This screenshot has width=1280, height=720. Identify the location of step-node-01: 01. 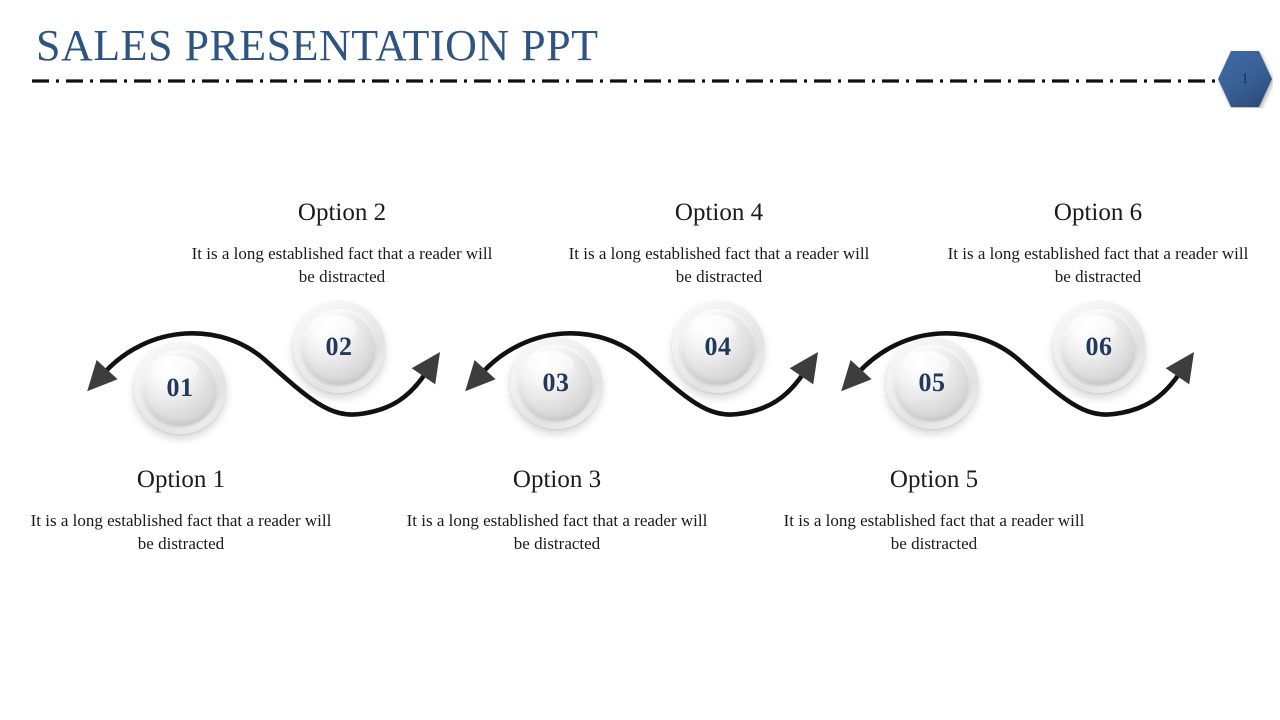
(180, 388).